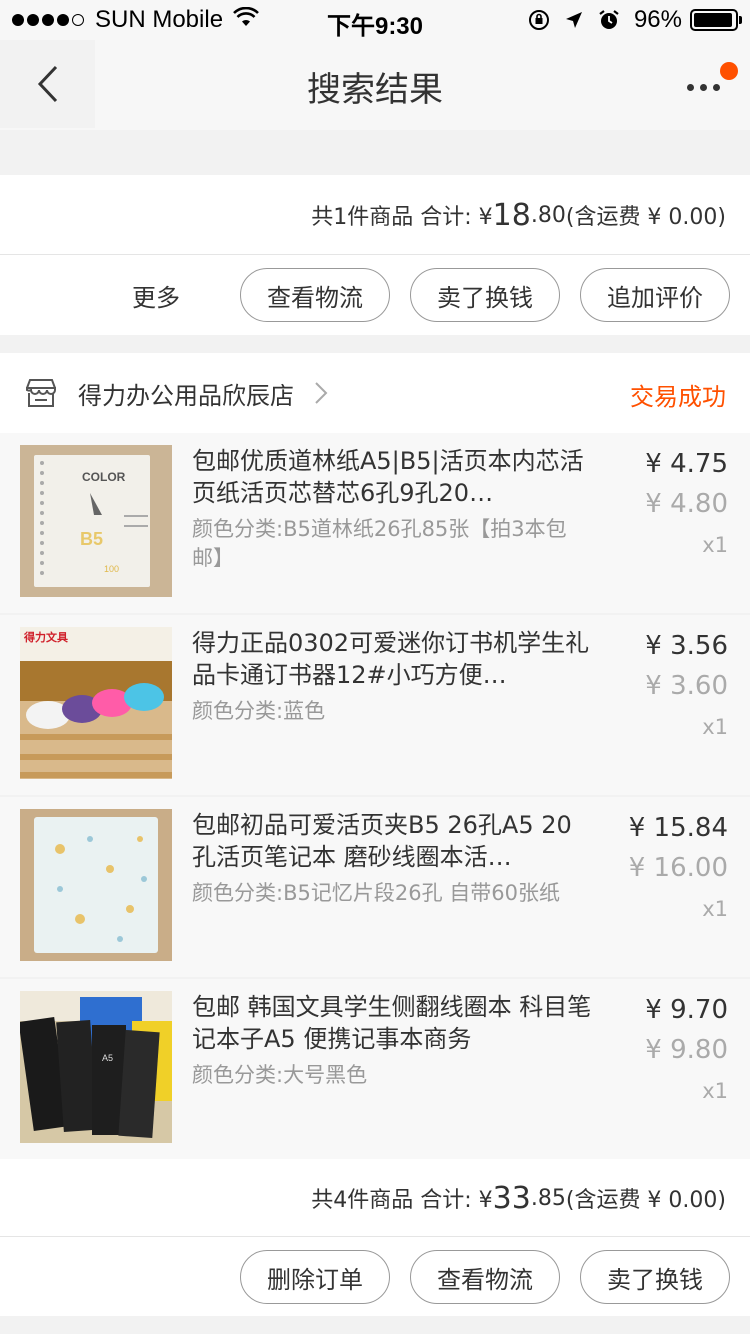  I want to click on store-icon, so click(41, 393).